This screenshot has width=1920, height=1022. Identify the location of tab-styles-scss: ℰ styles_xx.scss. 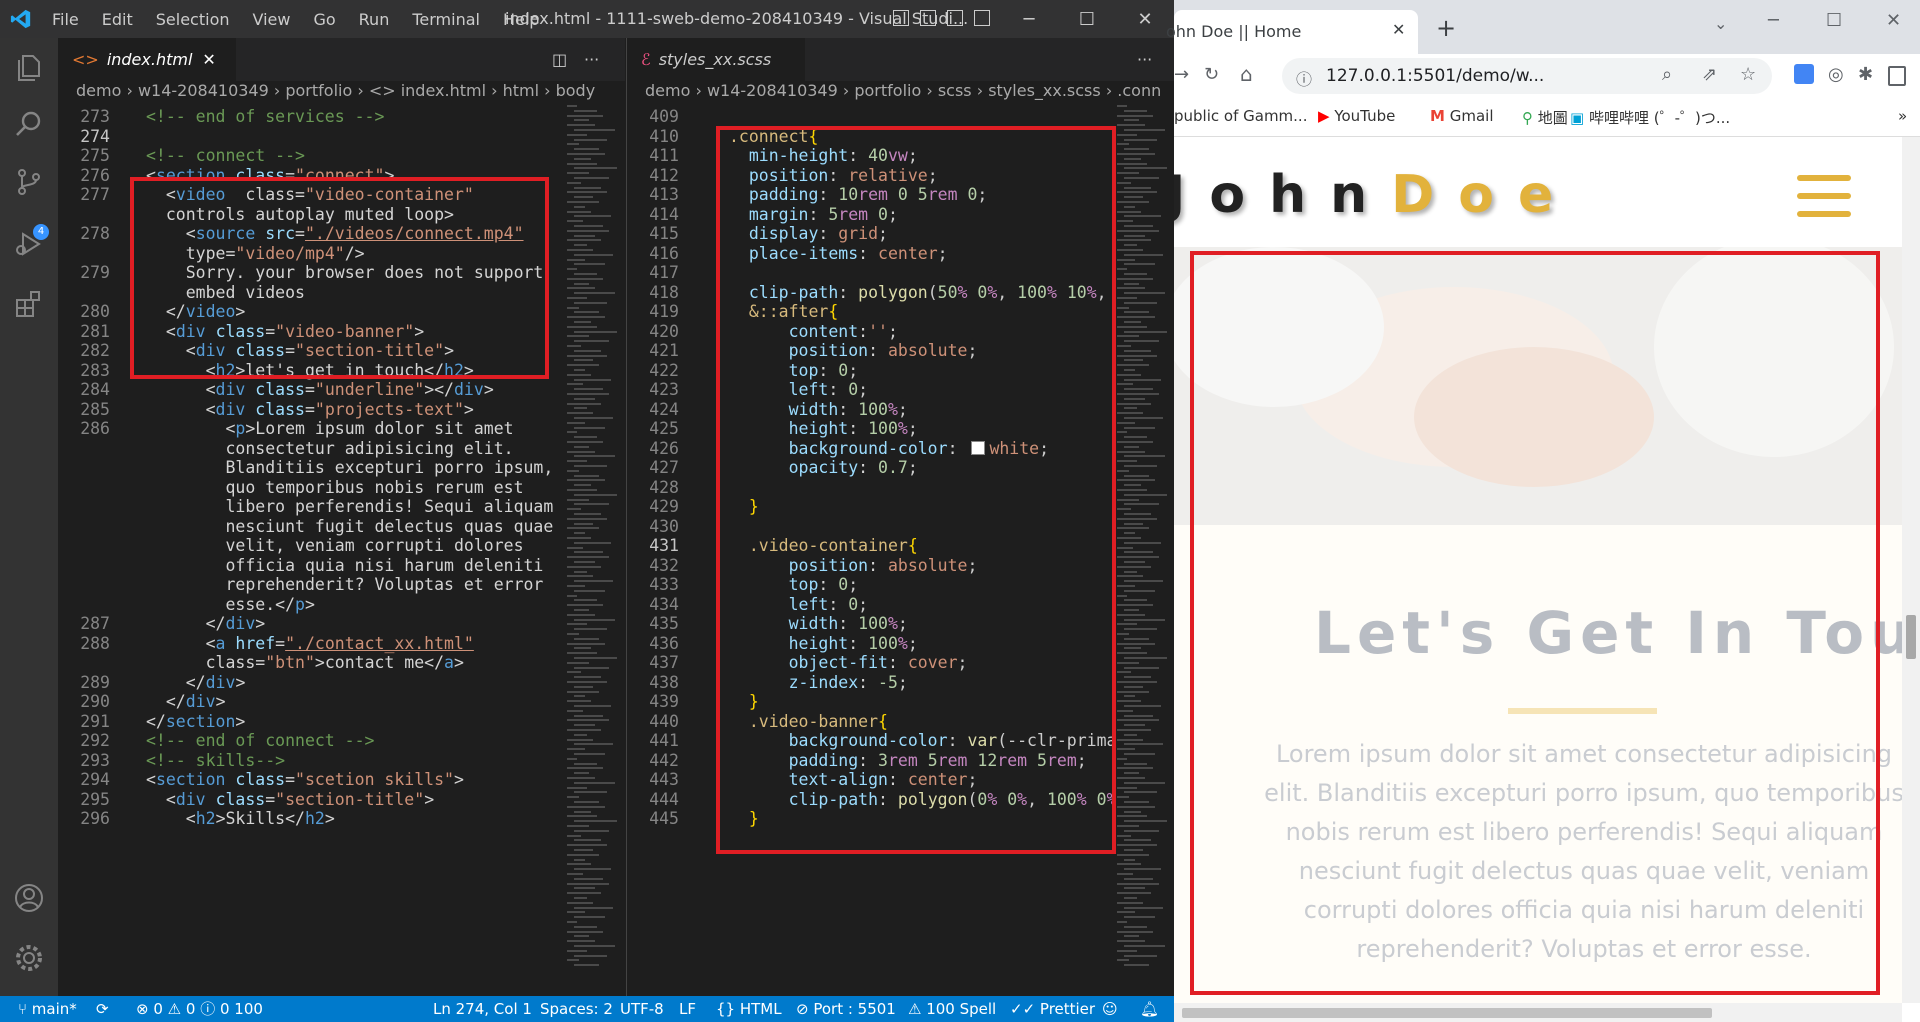
(716, 59).